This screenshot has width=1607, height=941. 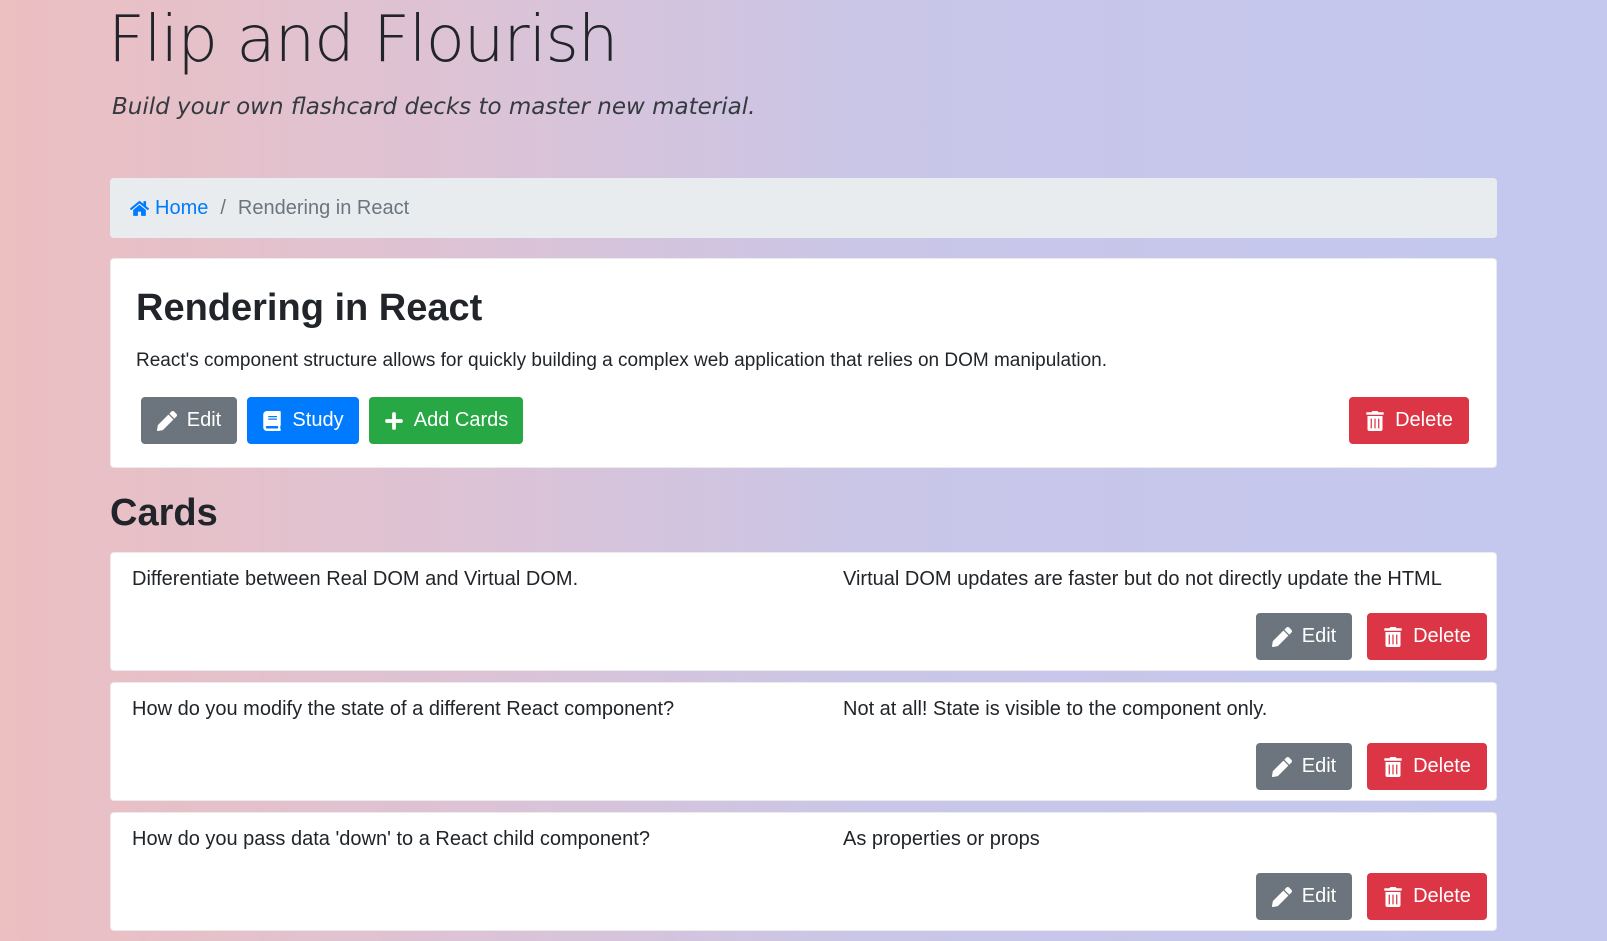 I want to click on add-cards-label: Add Cards, so click(x=461, y=420).